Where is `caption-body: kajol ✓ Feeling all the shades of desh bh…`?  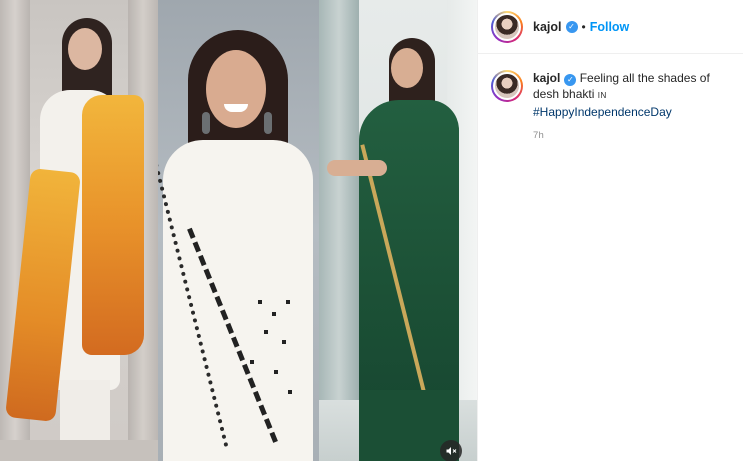
caption-body: kajol ✓ Feeling all the shades of desh bh… is located at coordinates (631, 107).